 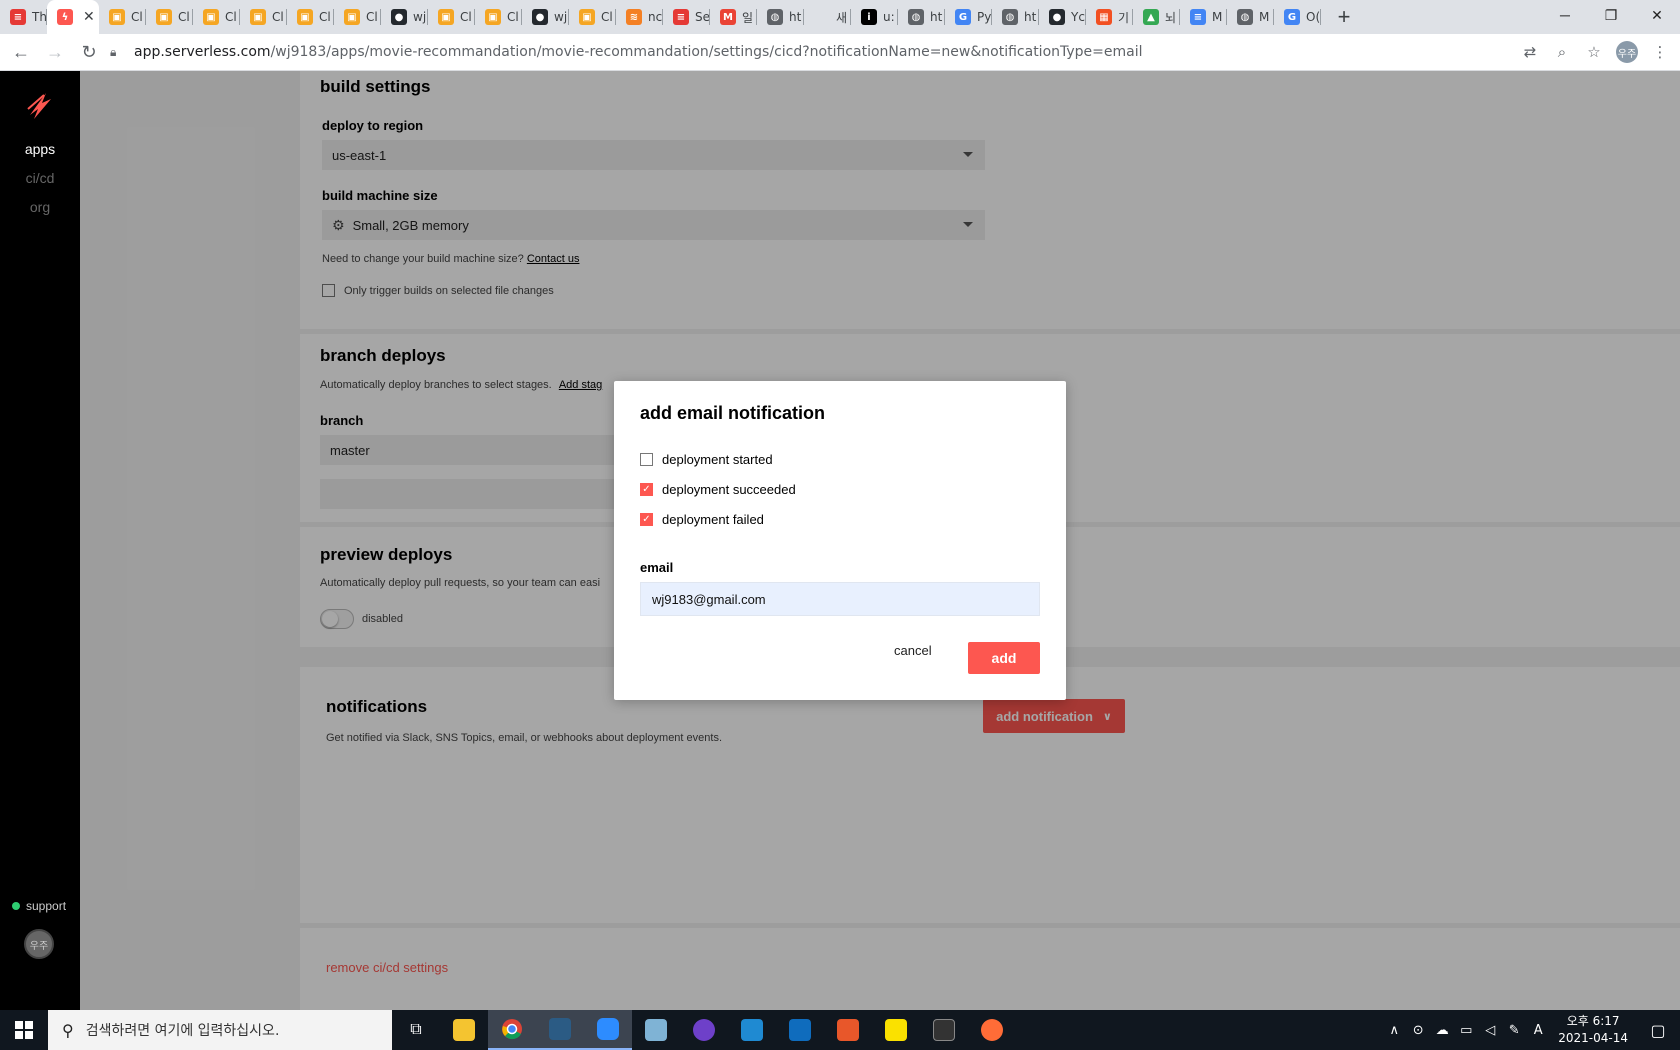 What do you see at coordinates (646, 519) in the screenshot?
I see `checkbox-deployment-failed: ✓` at bounding box center [646, 519].